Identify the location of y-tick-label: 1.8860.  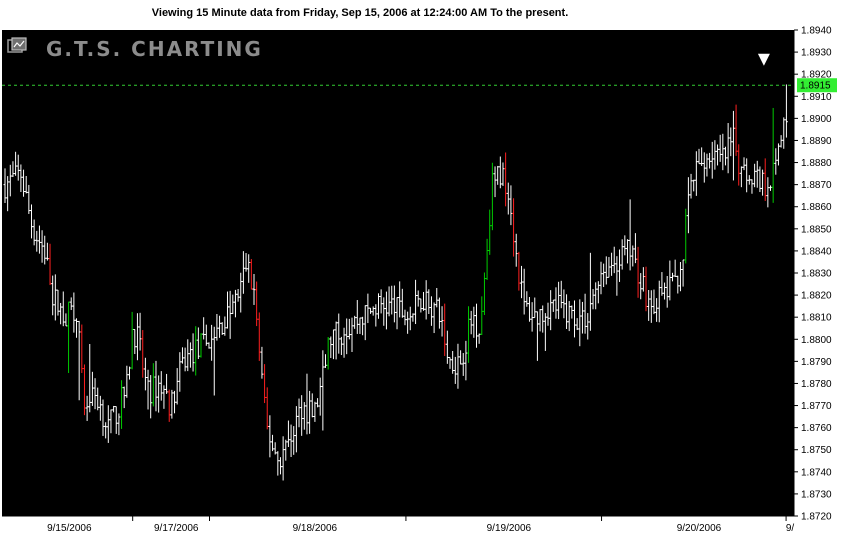
(816, 207).